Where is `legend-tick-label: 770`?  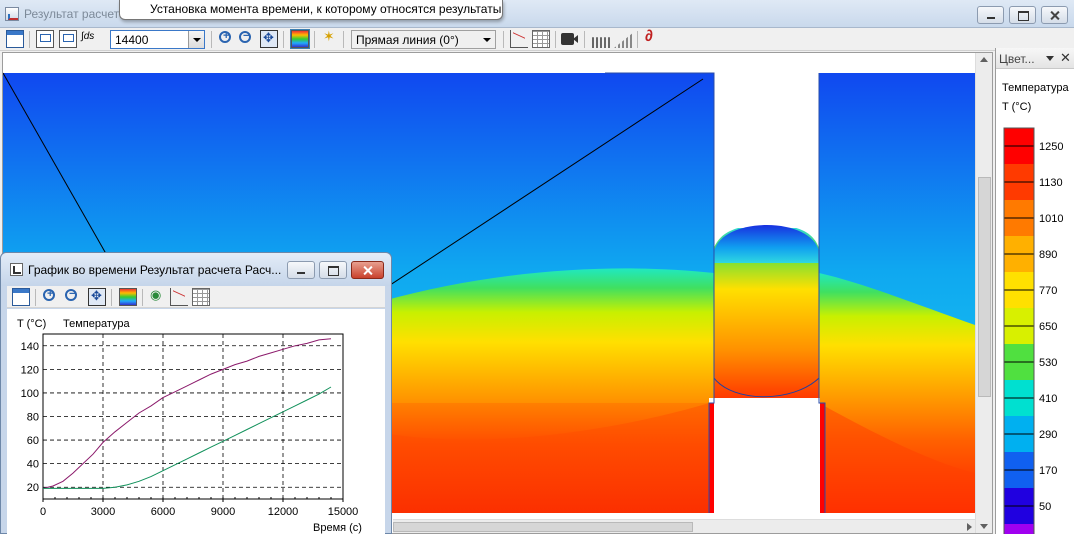
legend-tick-label: 770 is located at coordinates (1048, 291).